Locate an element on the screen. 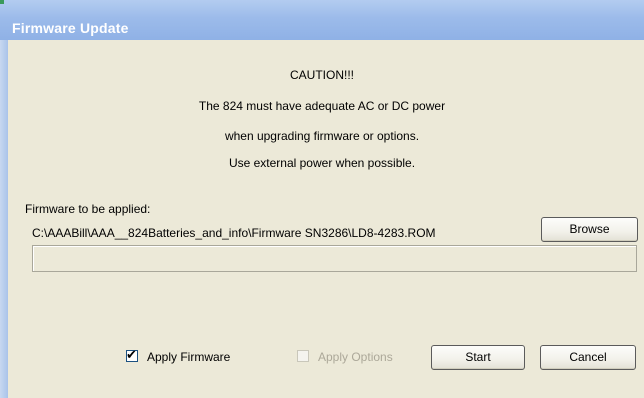 This screenshot has width=644, height=398. check-mark-icon: ✔ is located at coordinates (131, 354).